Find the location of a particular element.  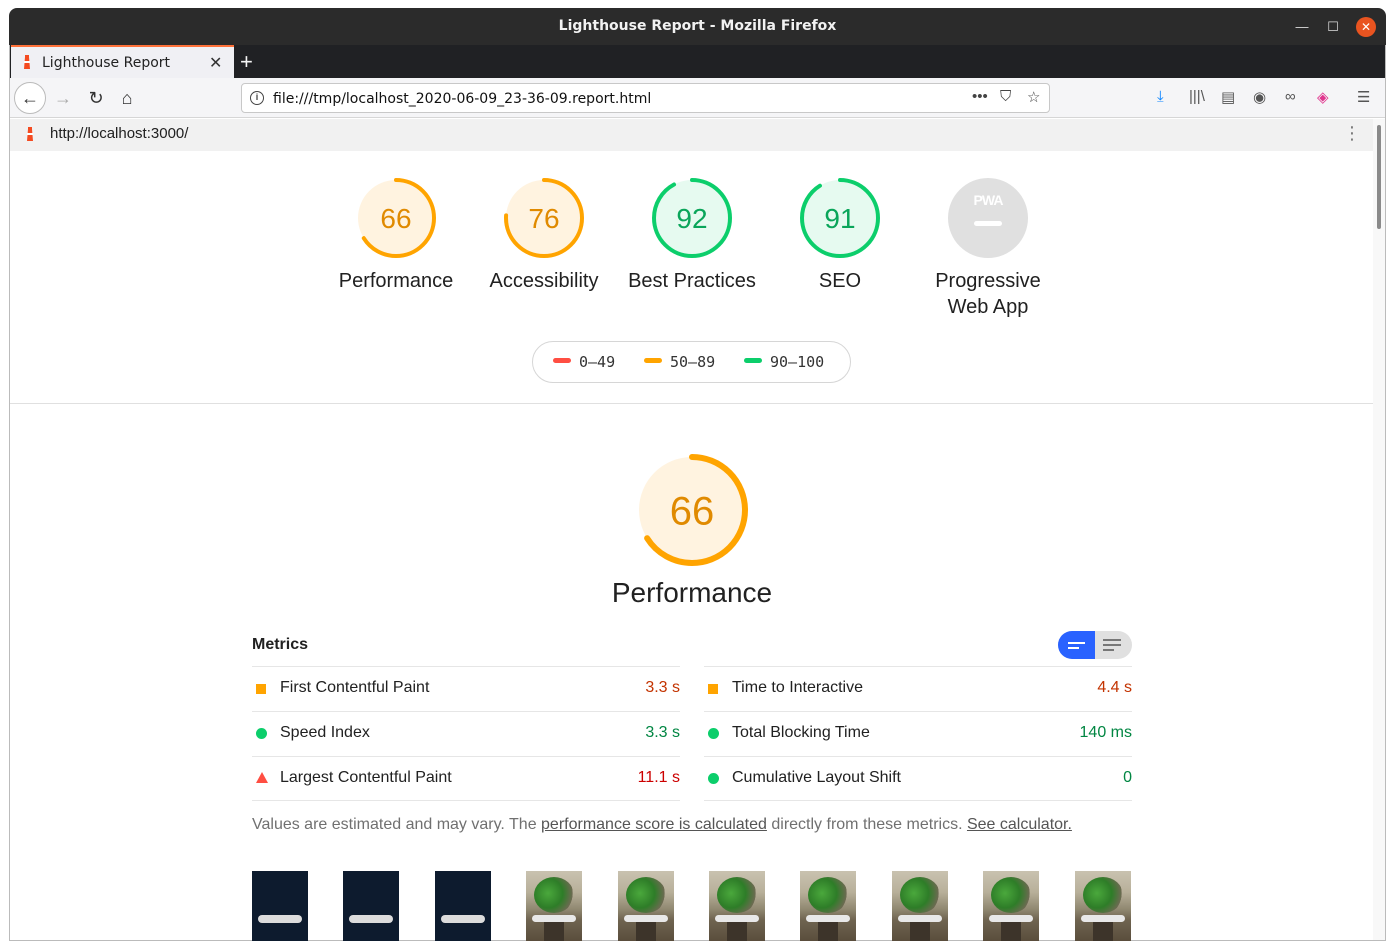

gauge-score: 91 is located at coordinates (839, 218).